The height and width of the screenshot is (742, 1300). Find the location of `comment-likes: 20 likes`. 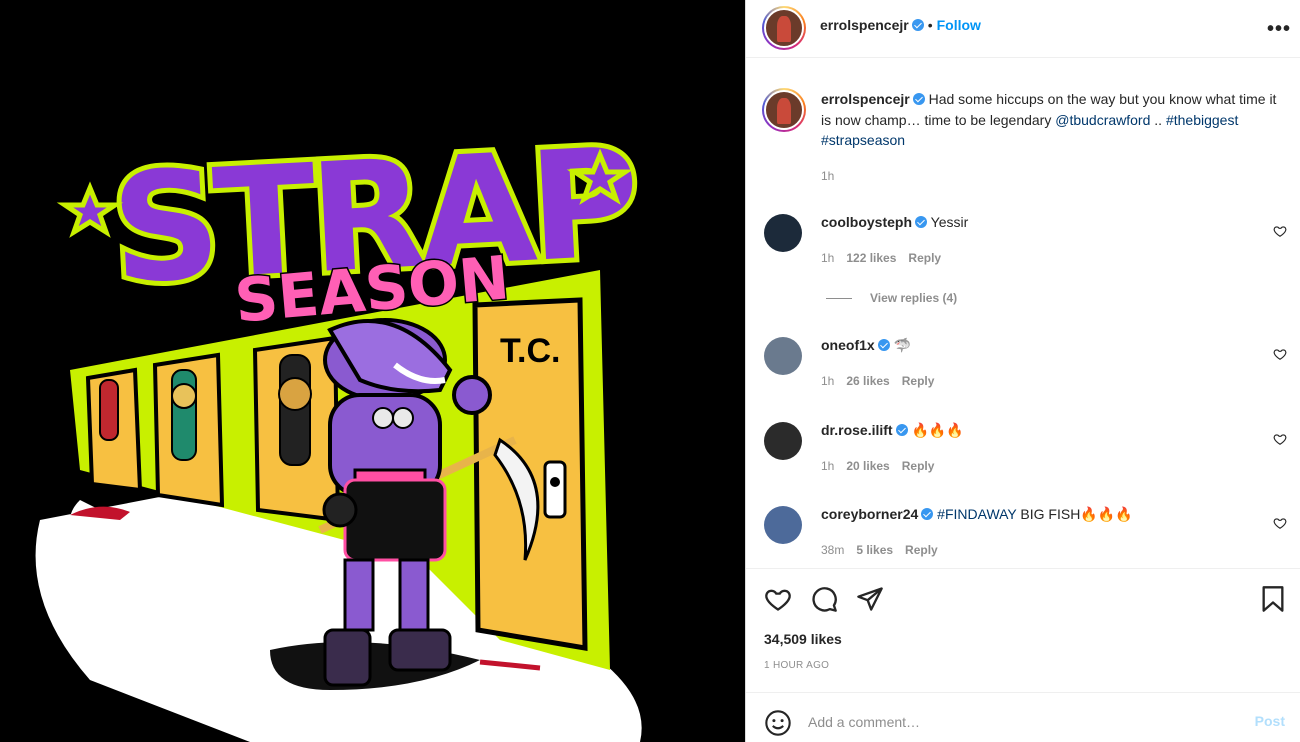

comment-likes: 20 likes is located at coordinates (867, 466).